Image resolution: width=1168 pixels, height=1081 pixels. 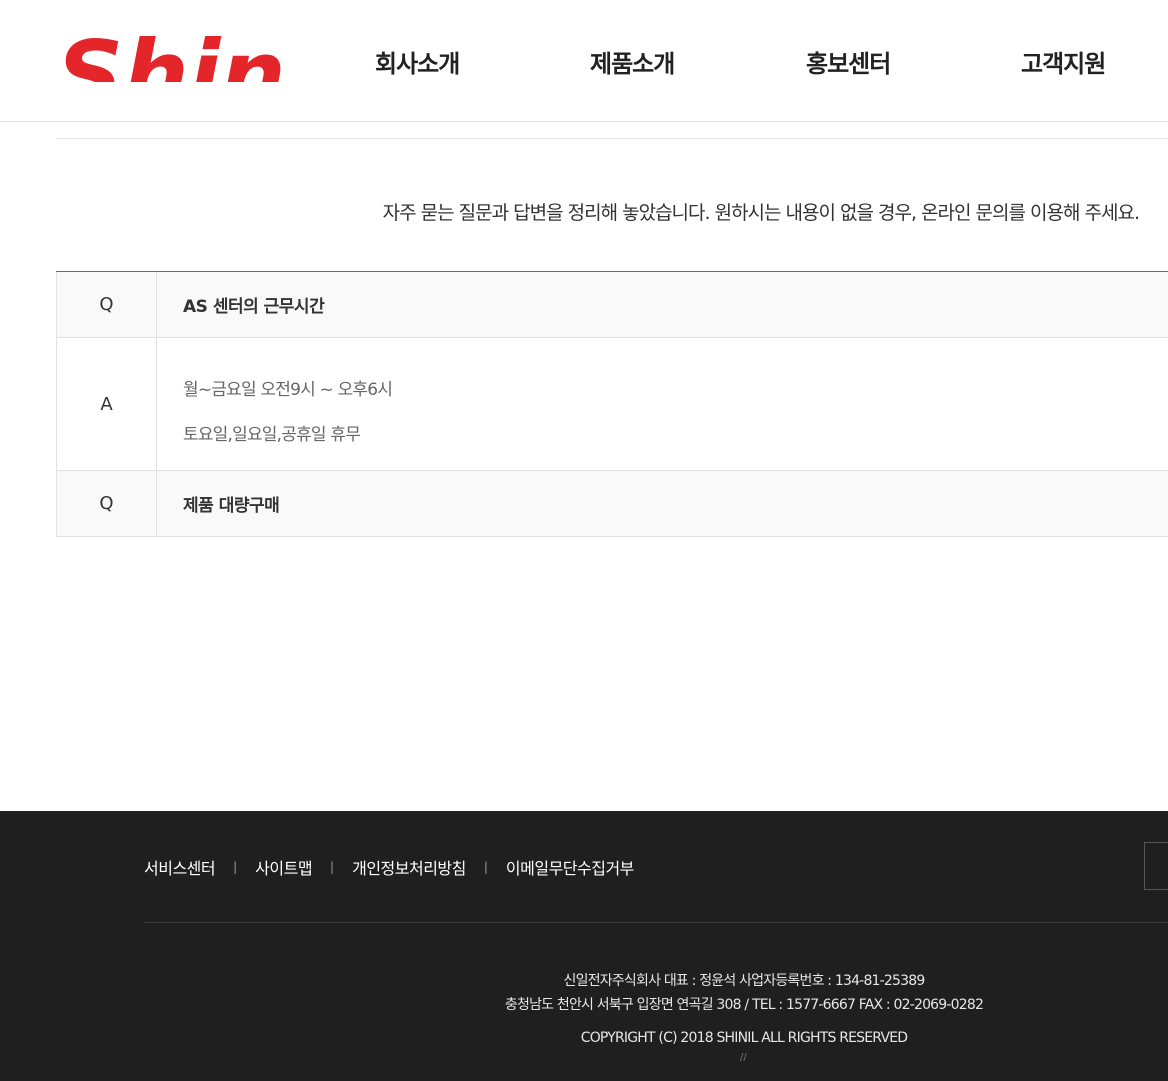 I want to click on footer-link-email-refusal: 이메일무단수집거부, so click(x=570, y=867).